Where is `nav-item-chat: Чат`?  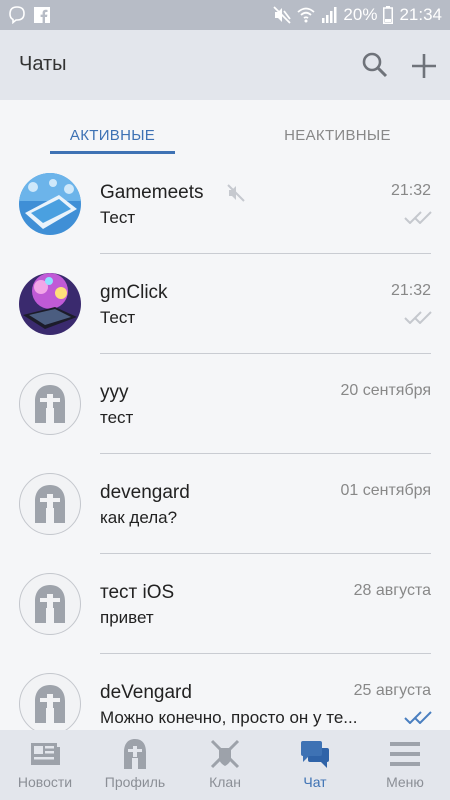
nav-item-chat: Чат is located at coordinates (315, 765).